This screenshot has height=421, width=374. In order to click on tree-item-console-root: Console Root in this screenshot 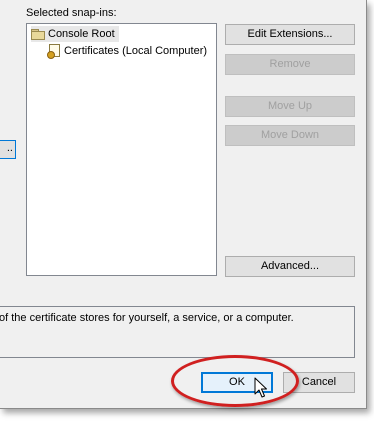, I will do `click(75, 34)`.